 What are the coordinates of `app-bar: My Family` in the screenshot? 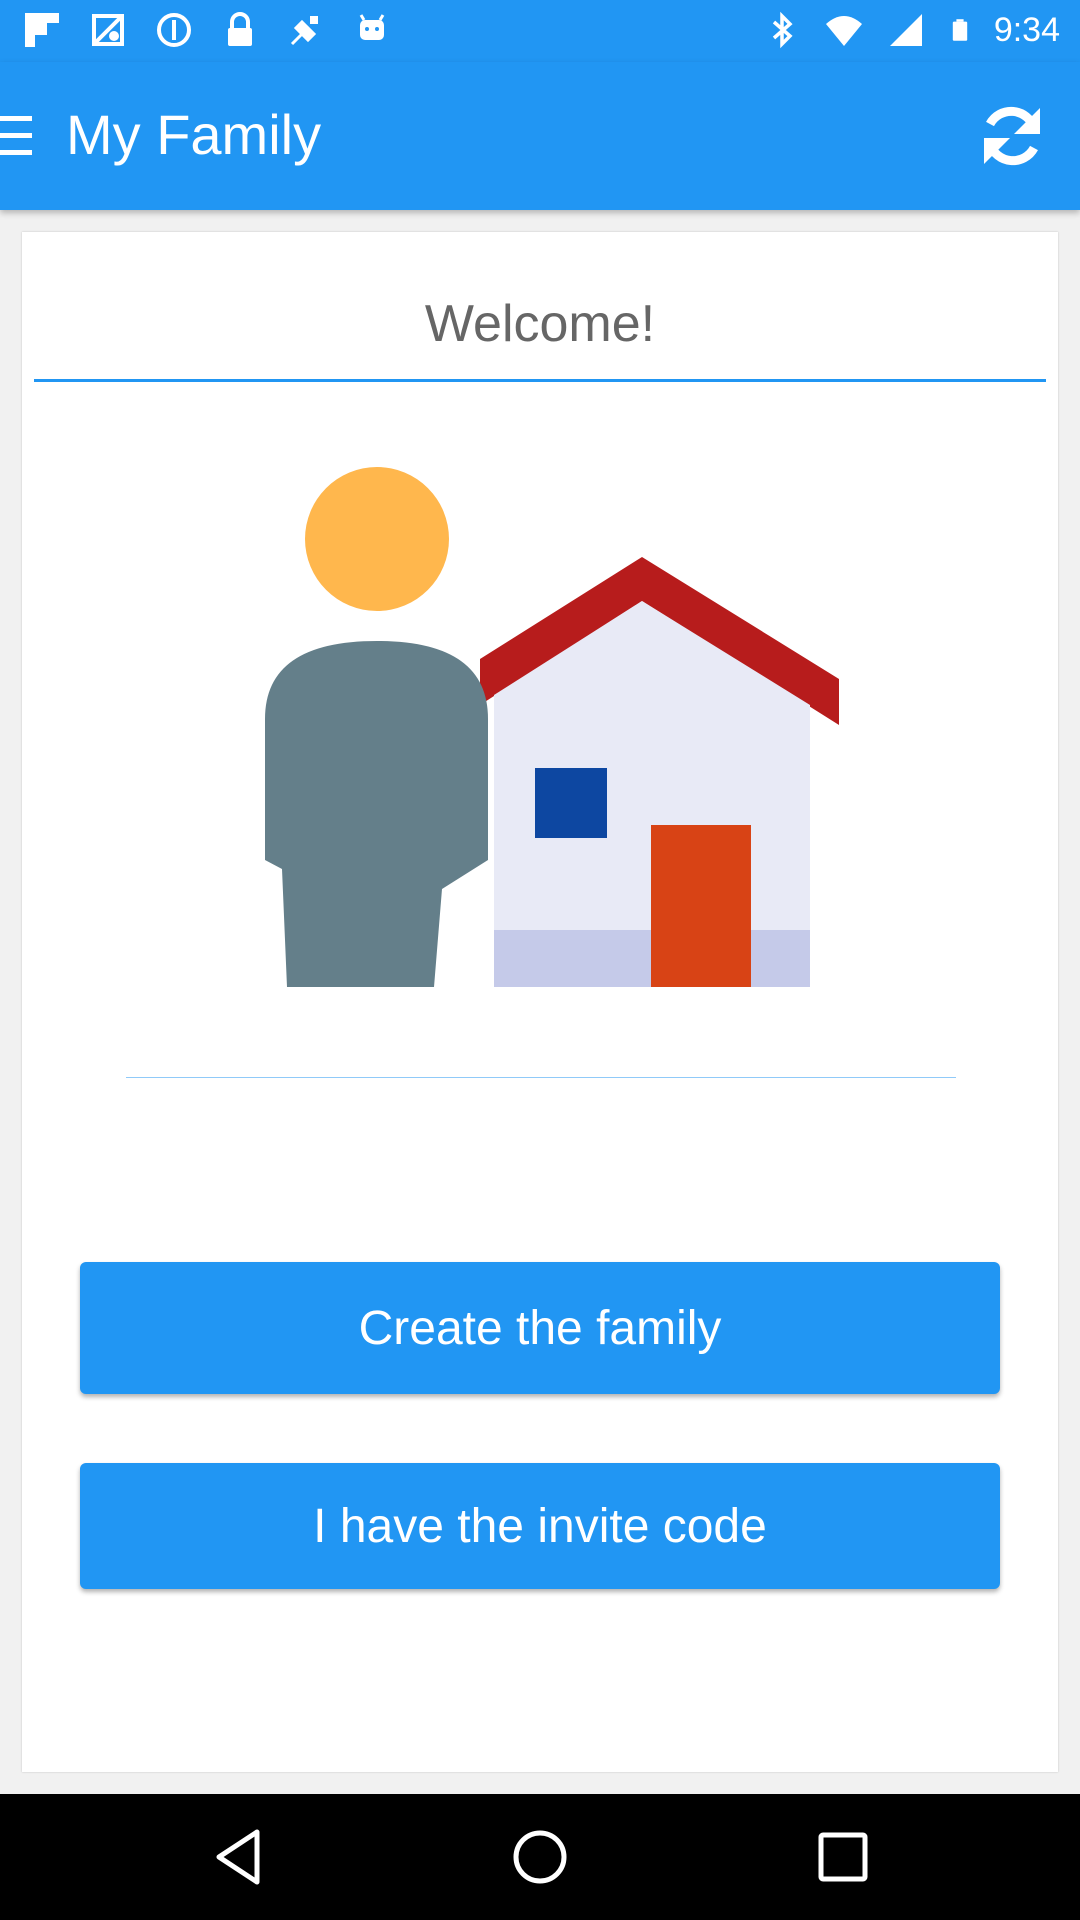 It's located at (540, 136).